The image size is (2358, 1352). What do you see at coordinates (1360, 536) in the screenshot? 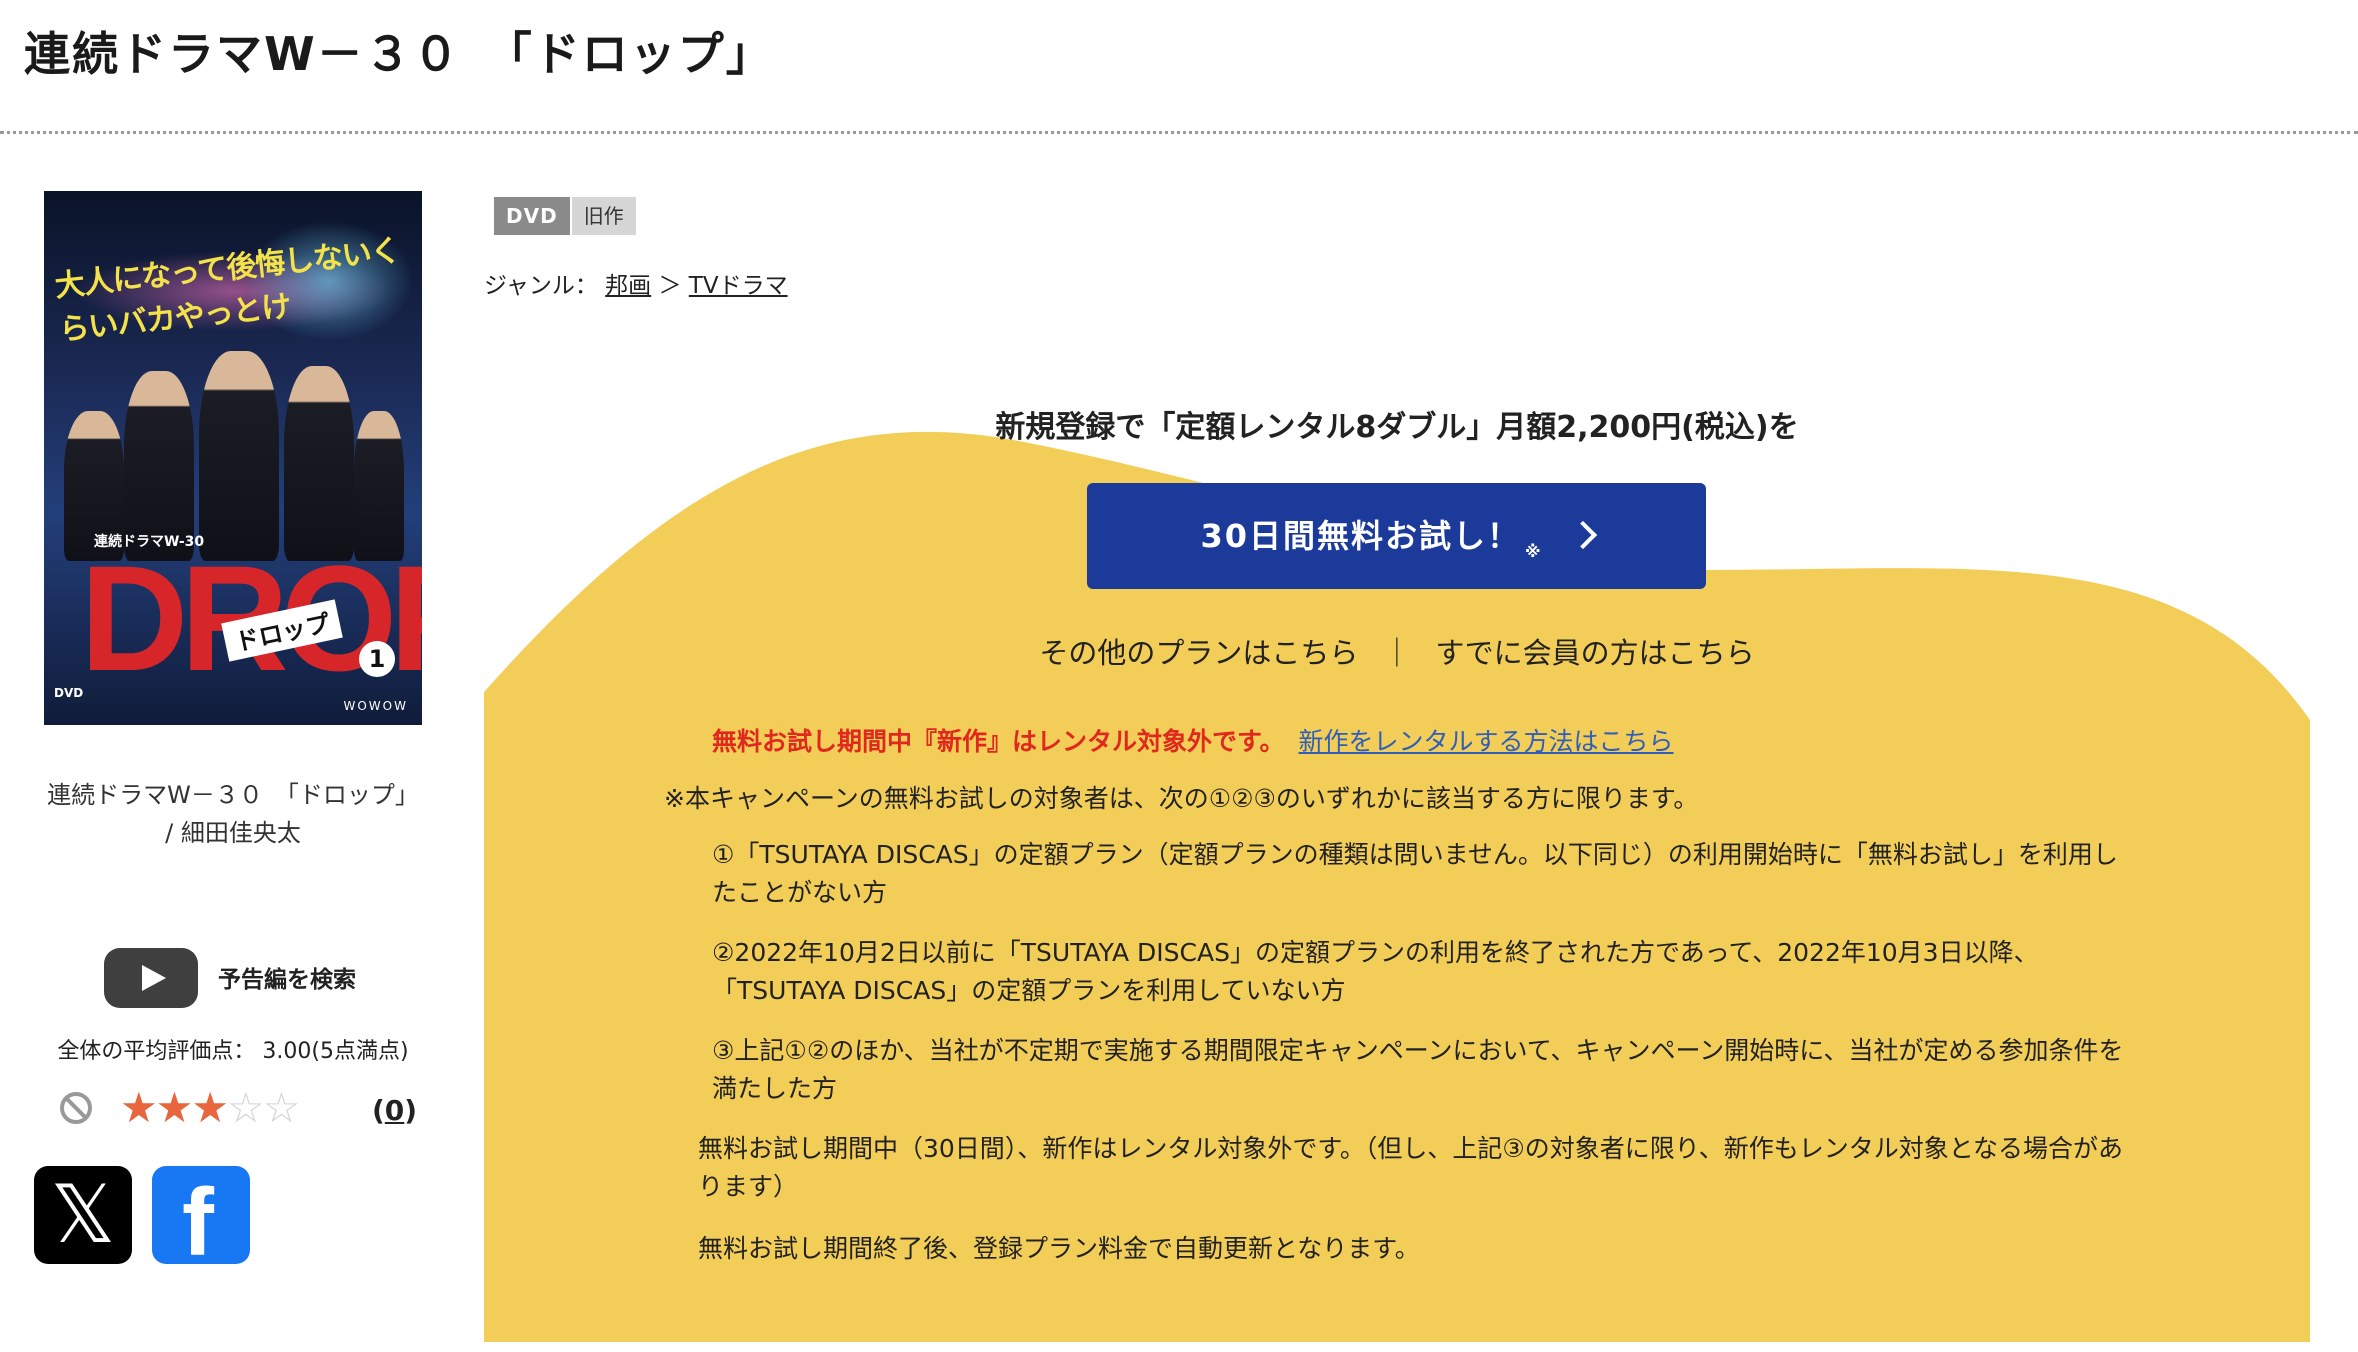
I see `free-trial-button-label: 30日間無料お試し！` at bounding box center [1360, 536].